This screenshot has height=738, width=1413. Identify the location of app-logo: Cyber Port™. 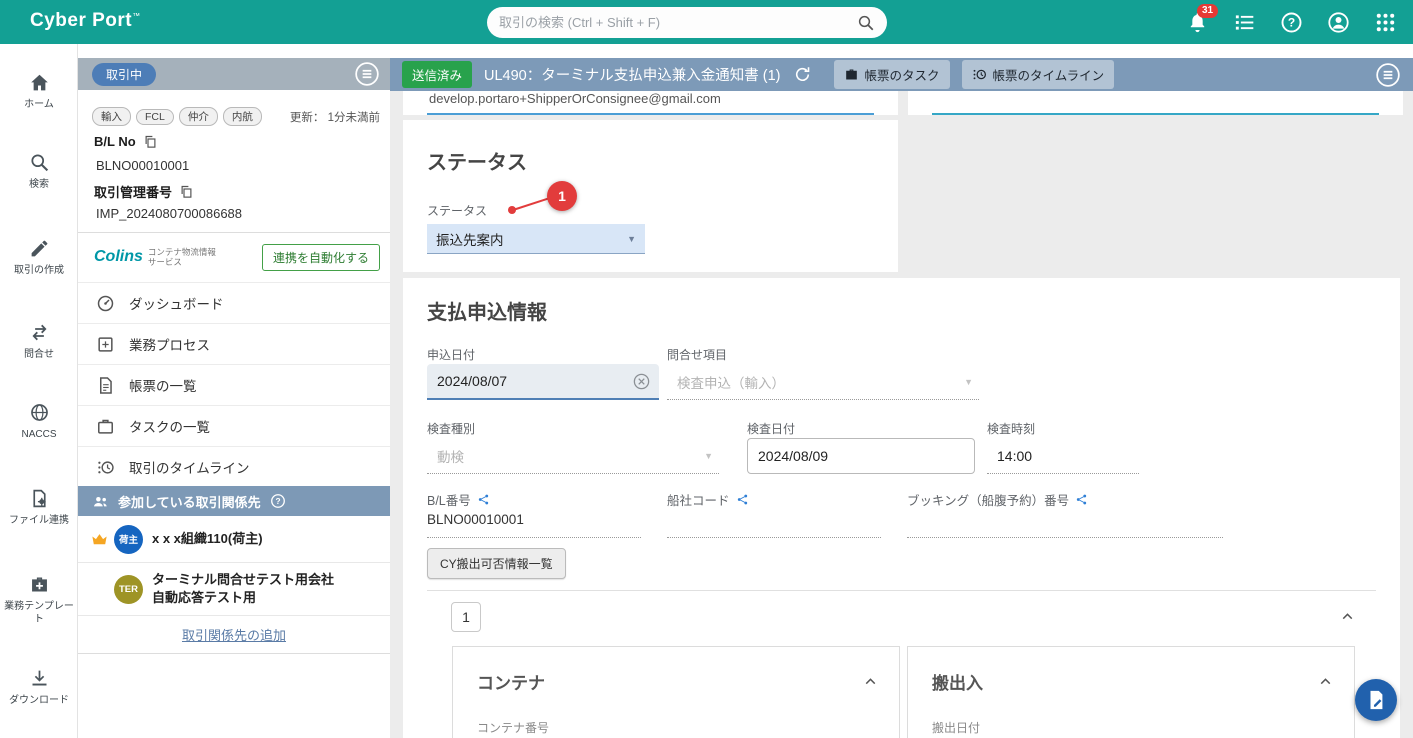
(85, 21).